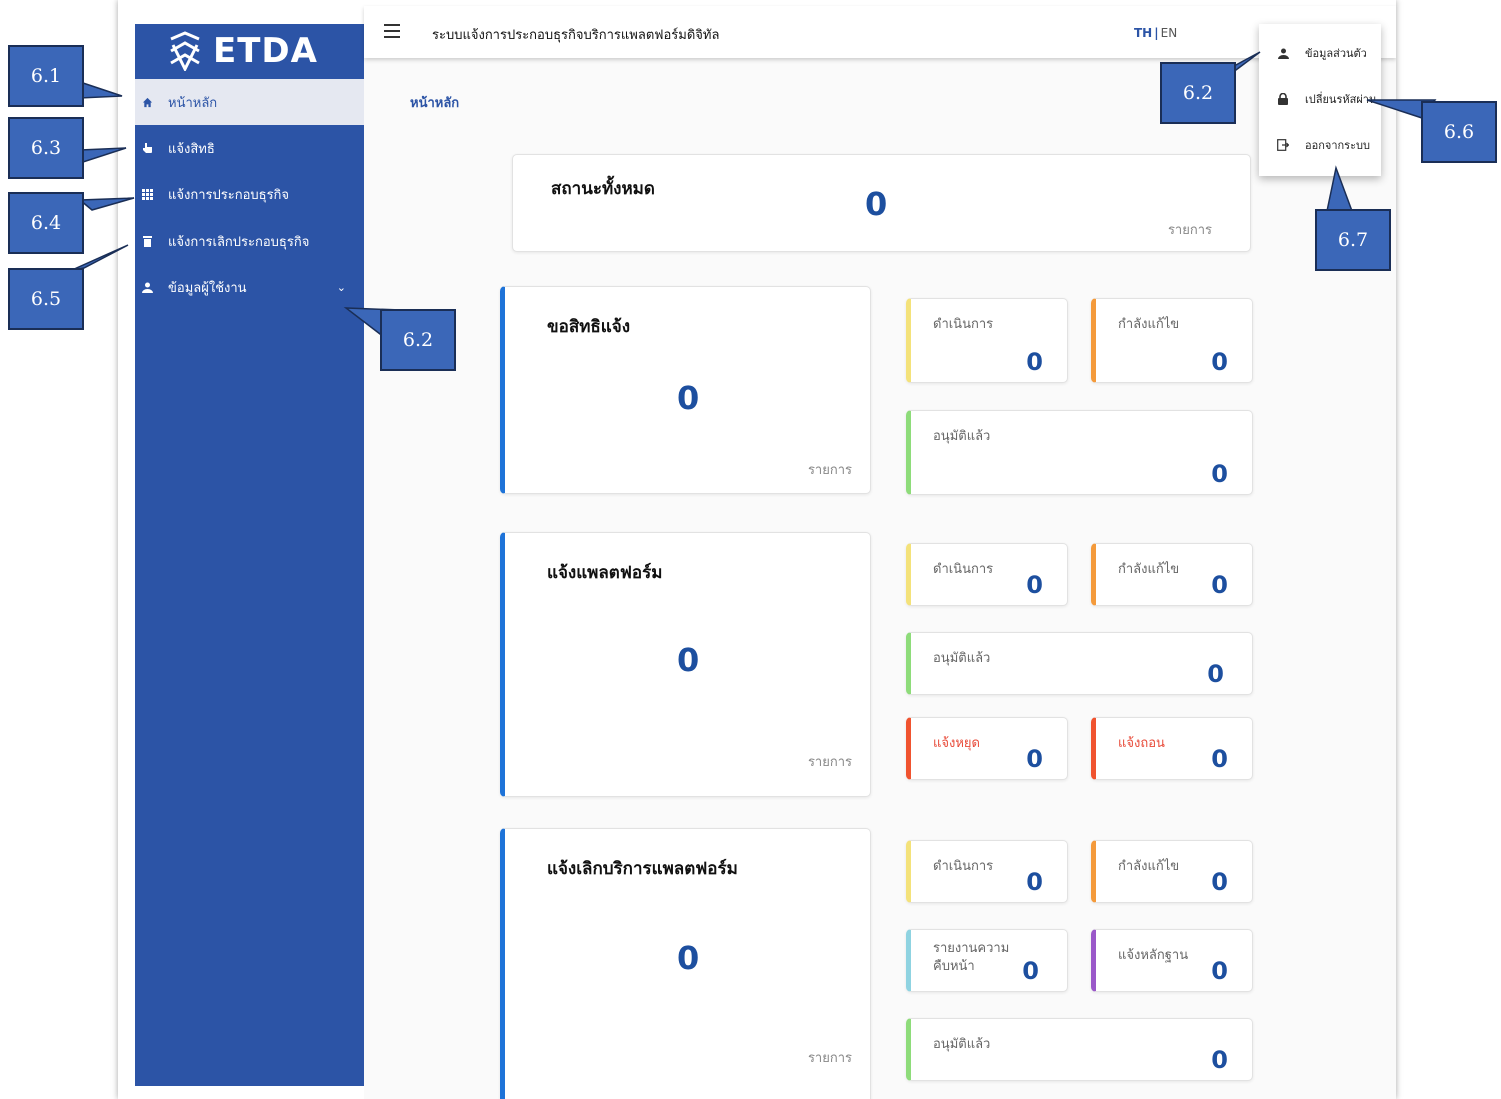  I want to click on sidebar-item-cancel-business: แจ้งการเลิกประกอบธุรกิจ, so click(249, 241).